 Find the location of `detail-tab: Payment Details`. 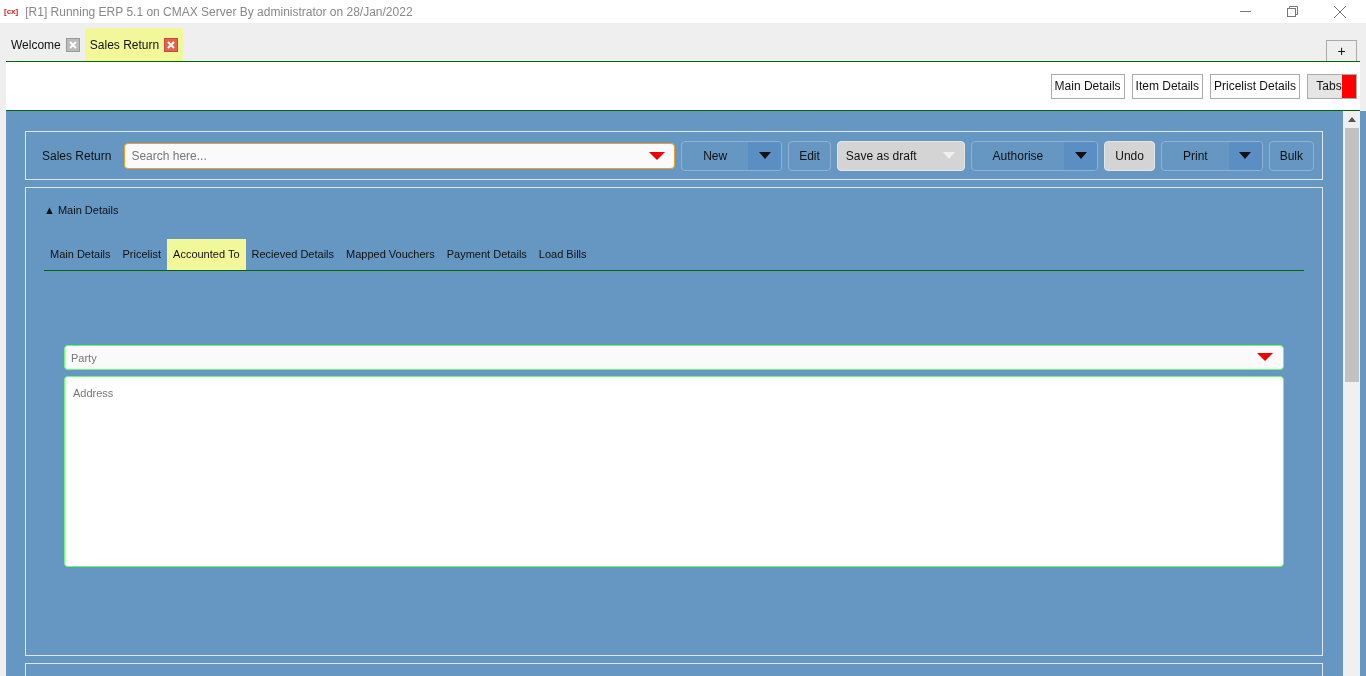

detail-tab: Payment Details is located at coordinates (486, 254).